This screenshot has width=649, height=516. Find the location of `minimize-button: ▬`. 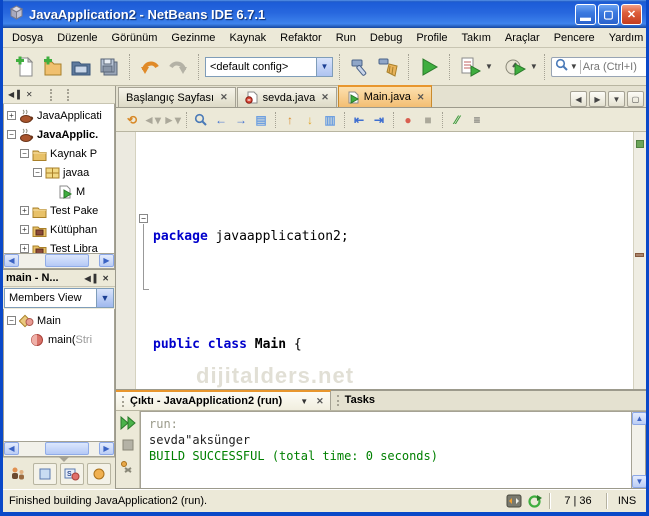

minimize-button: ▬ is located at coordinates (585, 14).